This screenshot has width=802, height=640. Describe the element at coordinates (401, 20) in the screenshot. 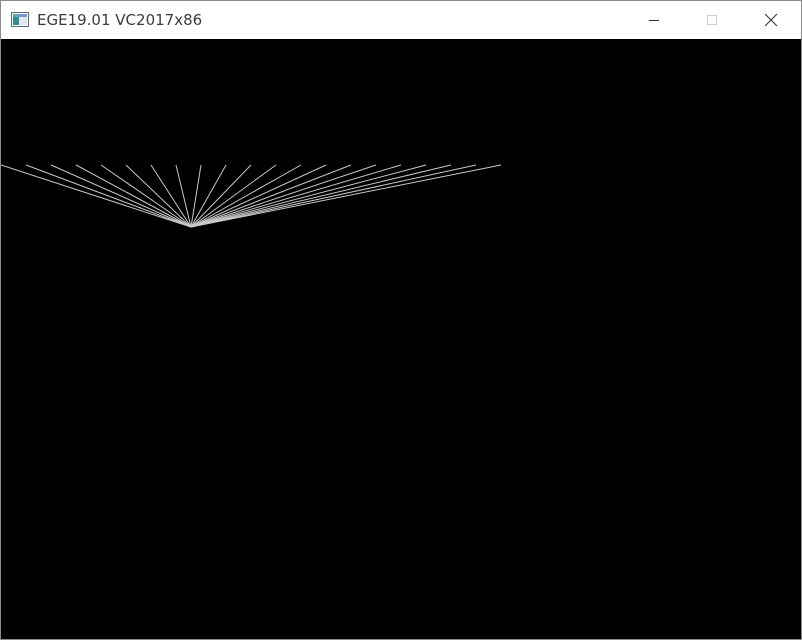

I see `title-bar: EGE19.01 VC2017x86` at that location.